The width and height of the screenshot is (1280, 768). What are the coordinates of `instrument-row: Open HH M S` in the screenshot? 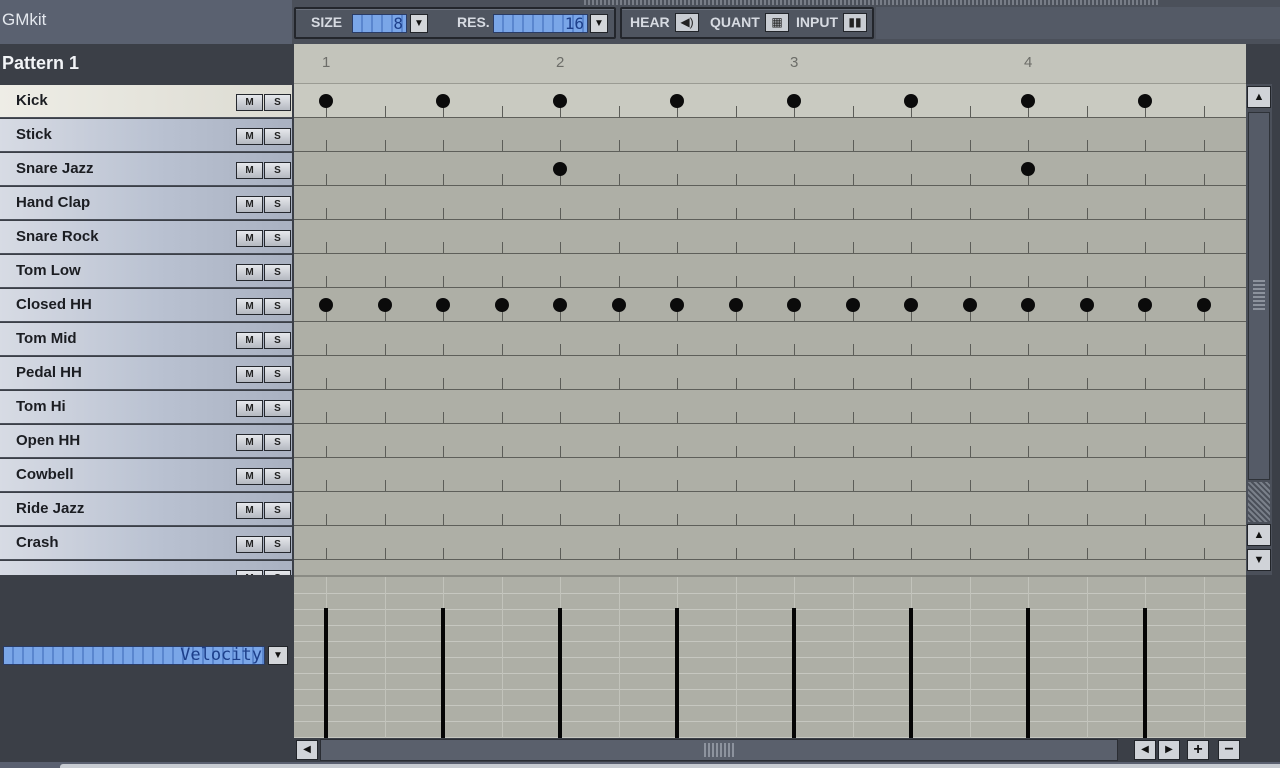 It's located at (146, 441).